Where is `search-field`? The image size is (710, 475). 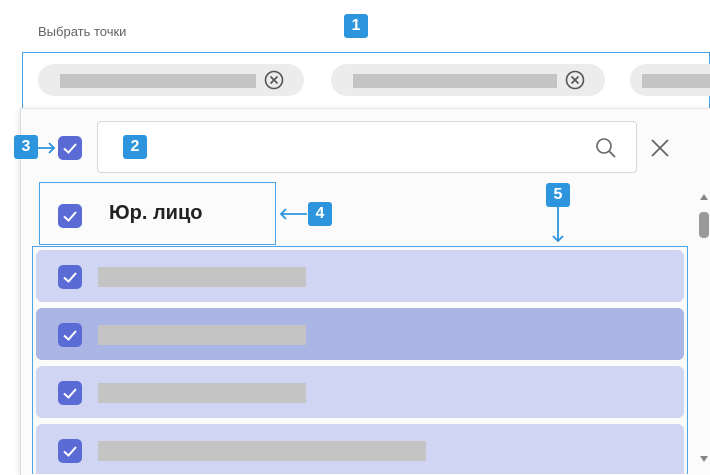 search-field is located at coordinates (367, 147).